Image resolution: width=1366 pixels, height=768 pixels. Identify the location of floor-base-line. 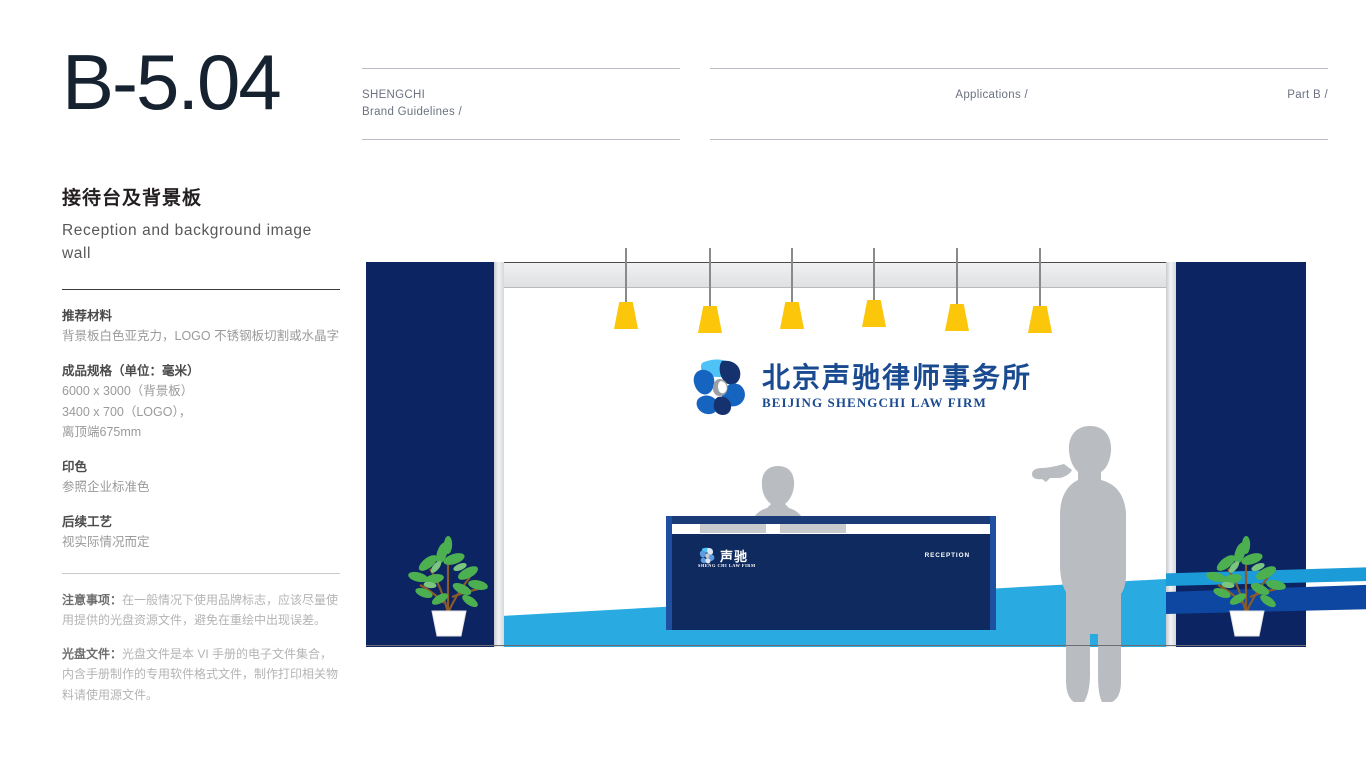
(836, 645).